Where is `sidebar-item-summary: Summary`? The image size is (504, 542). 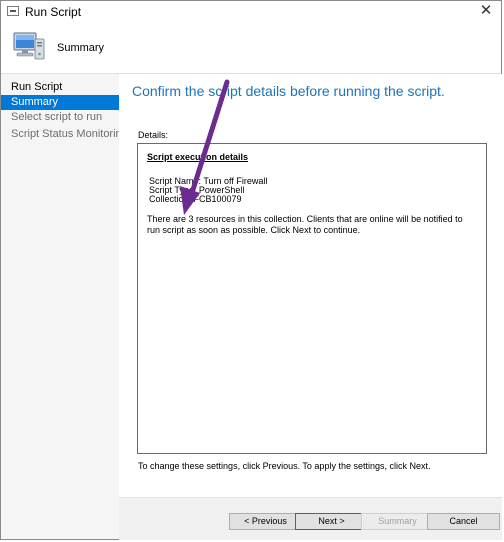
sidebar-item-summary: Summary is located at coordinates (60, 102).